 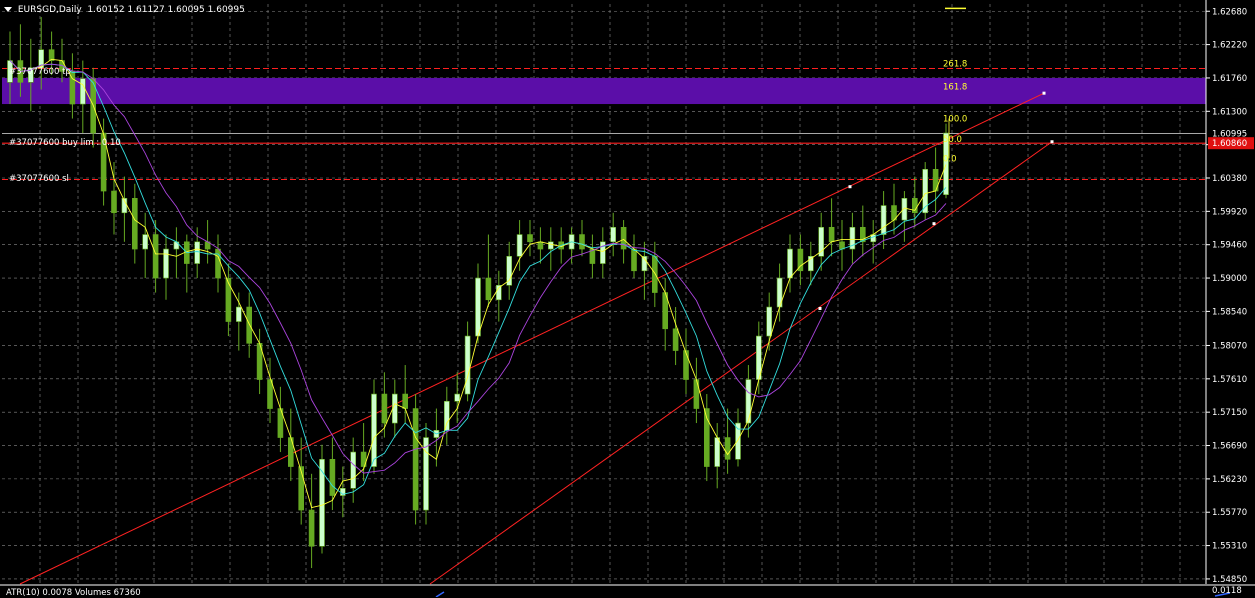 I want to click on fib-level-label: 261.8, so click(x=955, y=64).